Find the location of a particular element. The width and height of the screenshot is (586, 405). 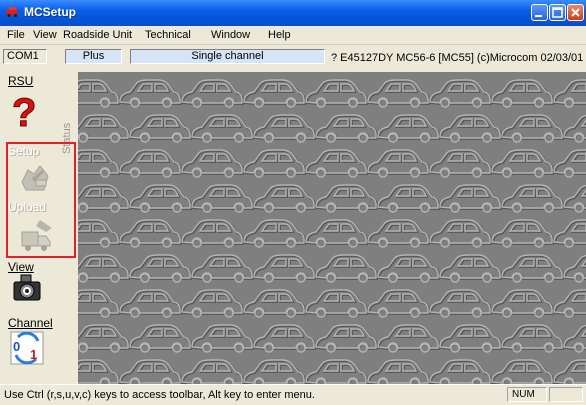

disabled-tools-highlight is located at coordinates (41, 200).